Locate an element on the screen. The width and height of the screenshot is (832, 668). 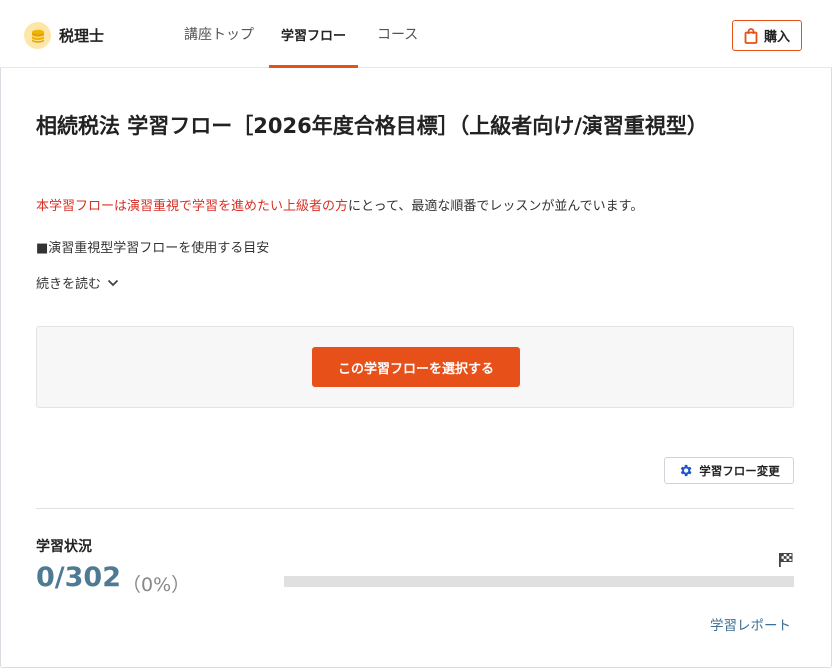
tab-learning-flow-label: 学習フロー is located at coordinates (313, 36).